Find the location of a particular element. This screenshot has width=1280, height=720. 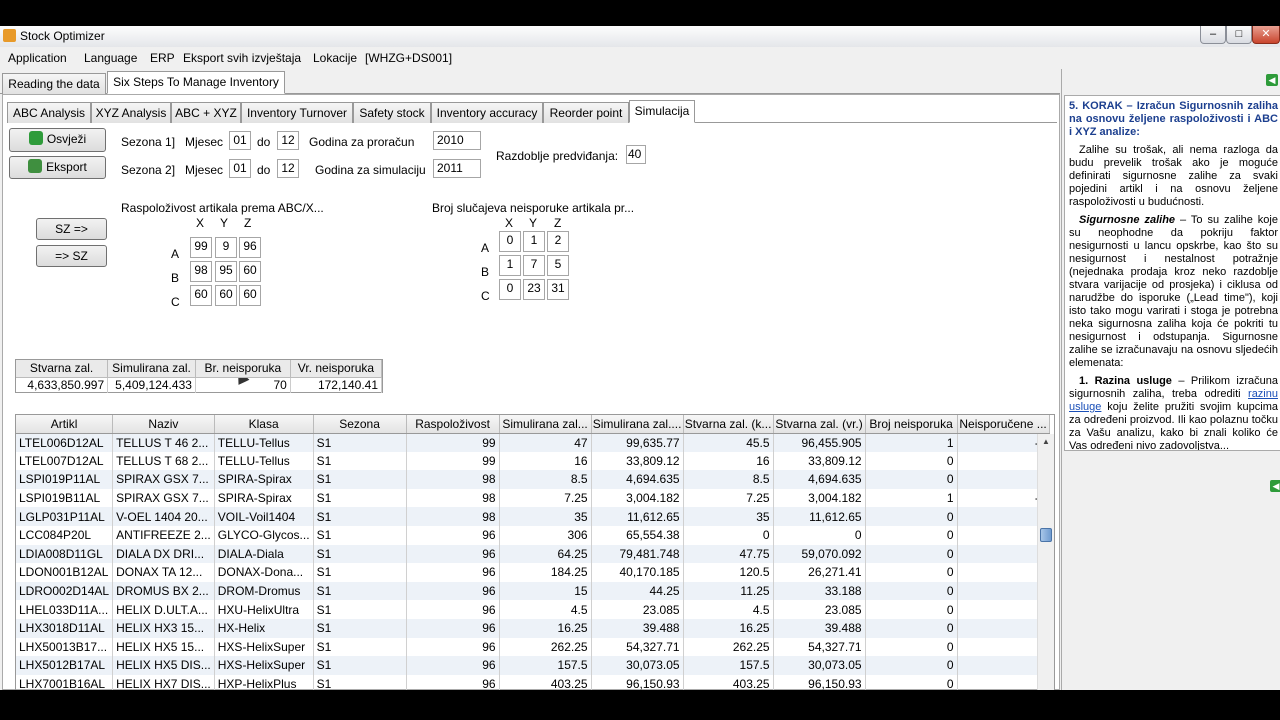

grid-cell: 11.25 is located at coordinates (728, 591).